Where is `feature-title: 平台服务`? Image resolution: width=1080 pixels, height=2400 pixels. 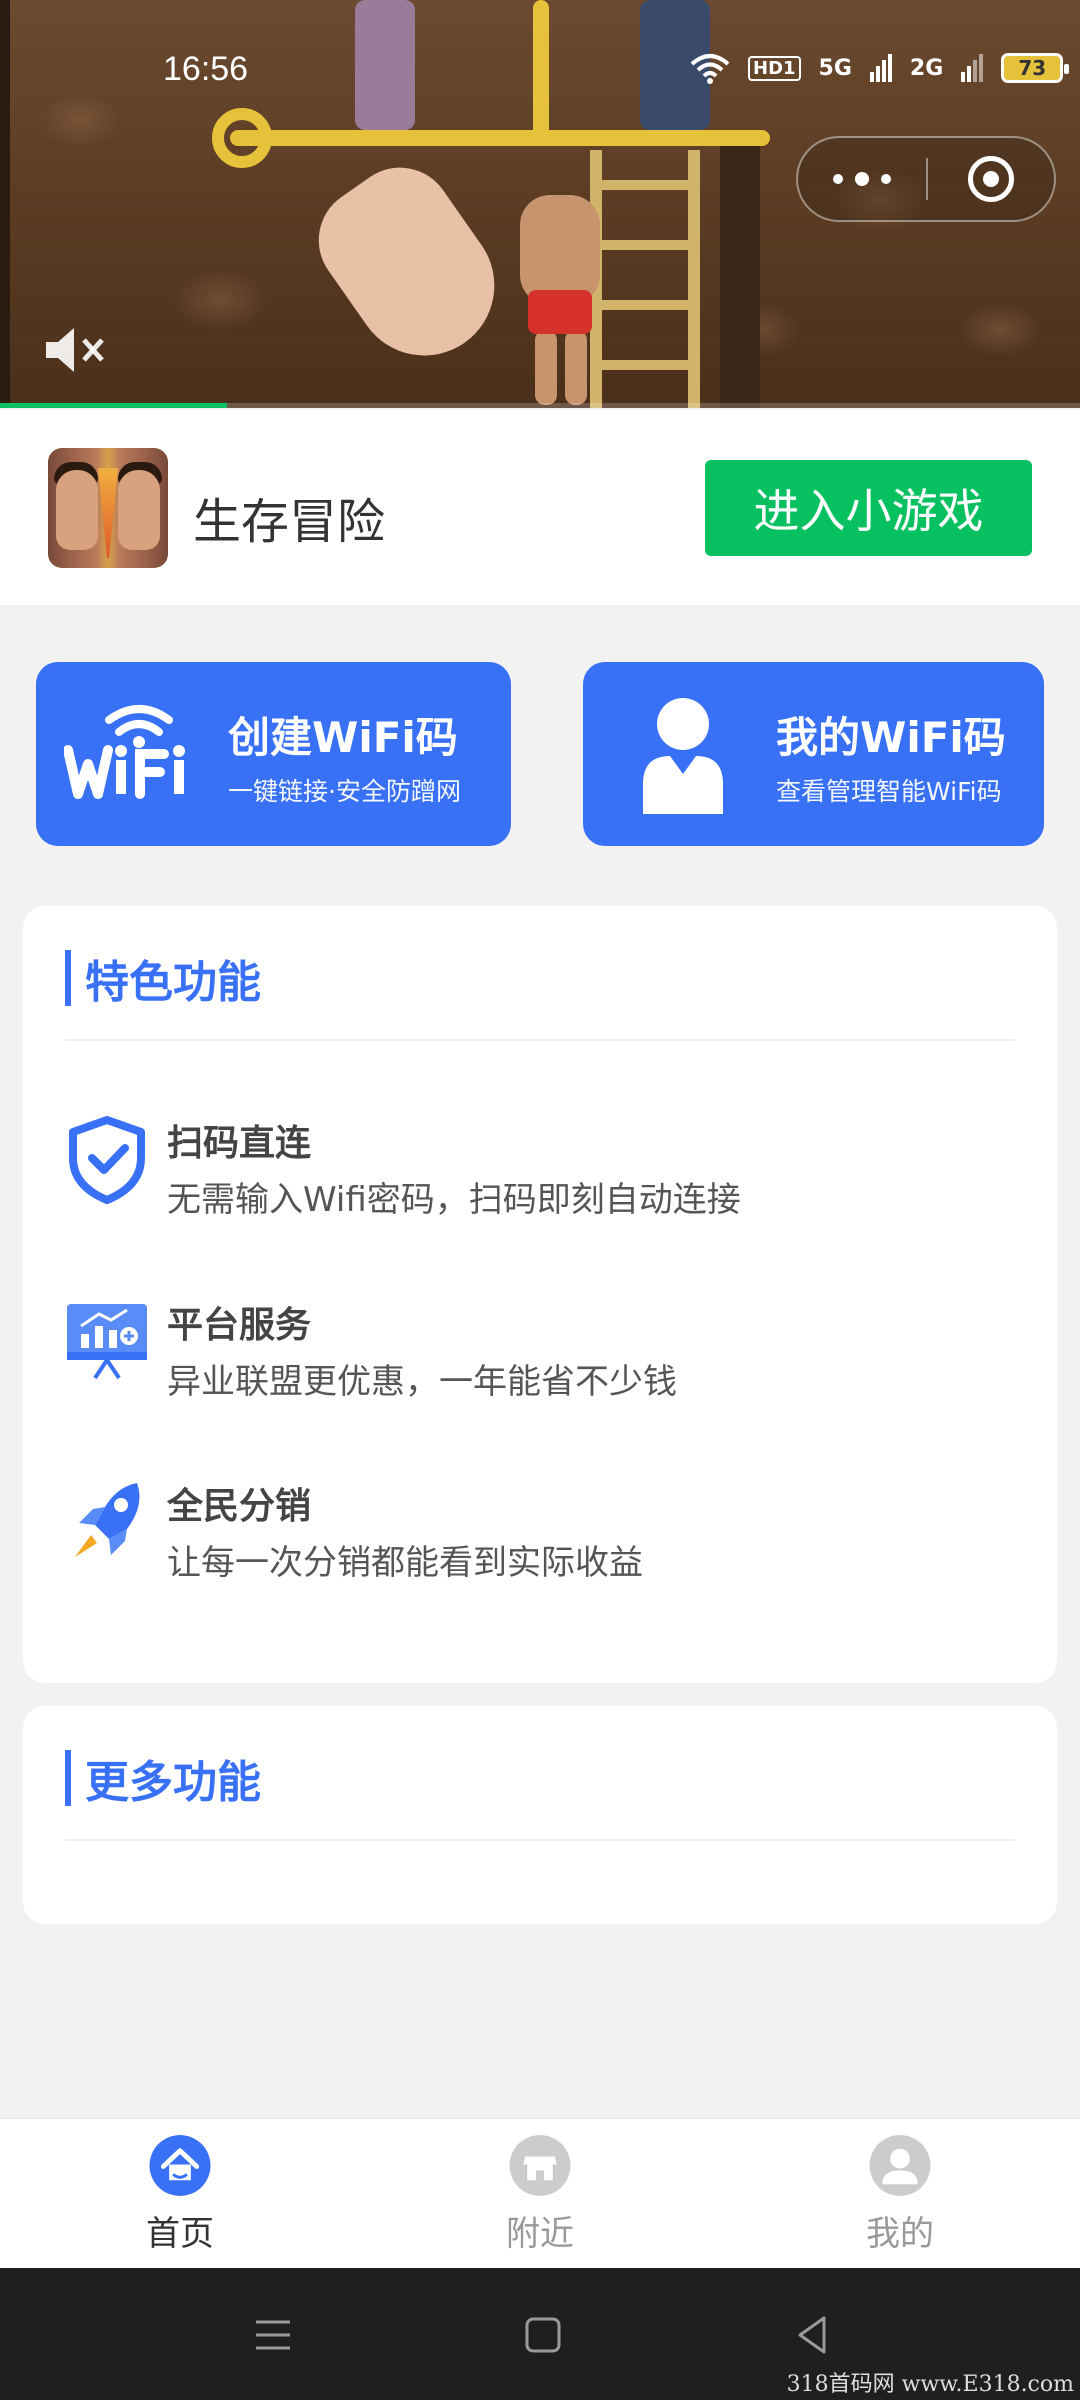 feature-title: 平台服务 is located at coordinates (239, 1325).